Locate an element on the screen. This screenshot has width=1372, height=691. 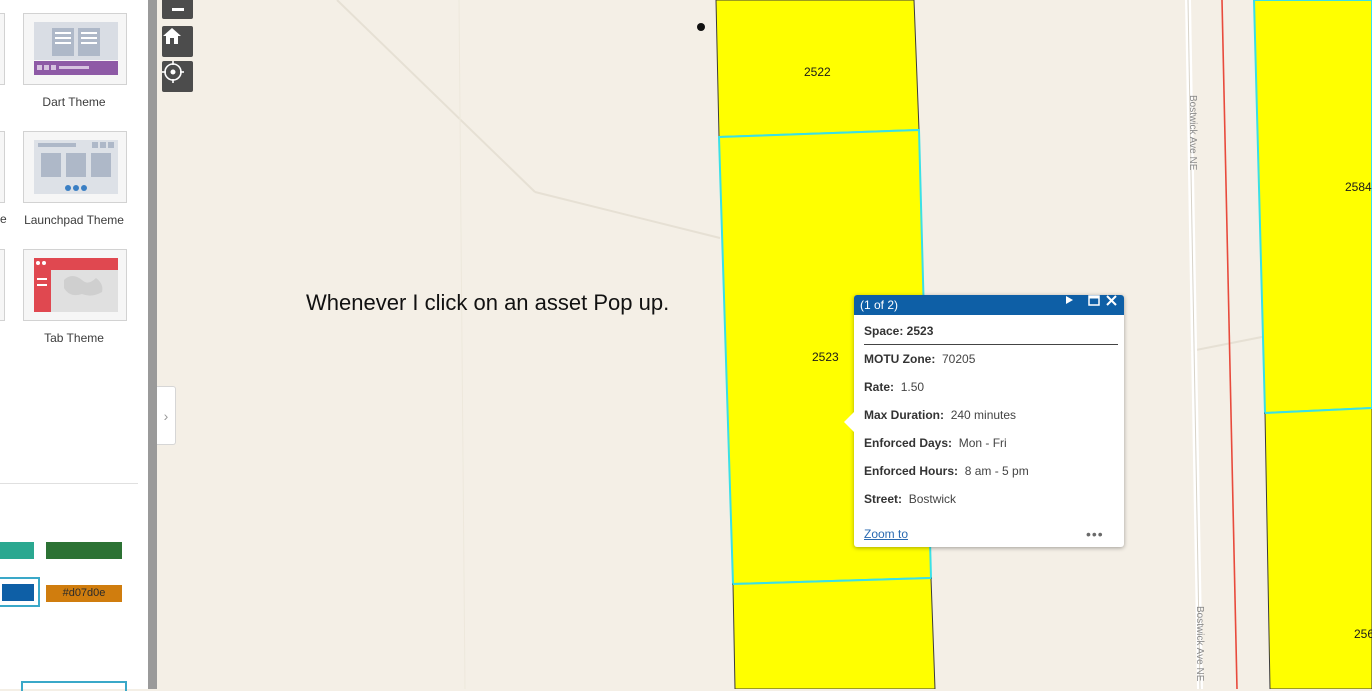
zoom-to-link: Zoom to is located at coordinates (886, 534).